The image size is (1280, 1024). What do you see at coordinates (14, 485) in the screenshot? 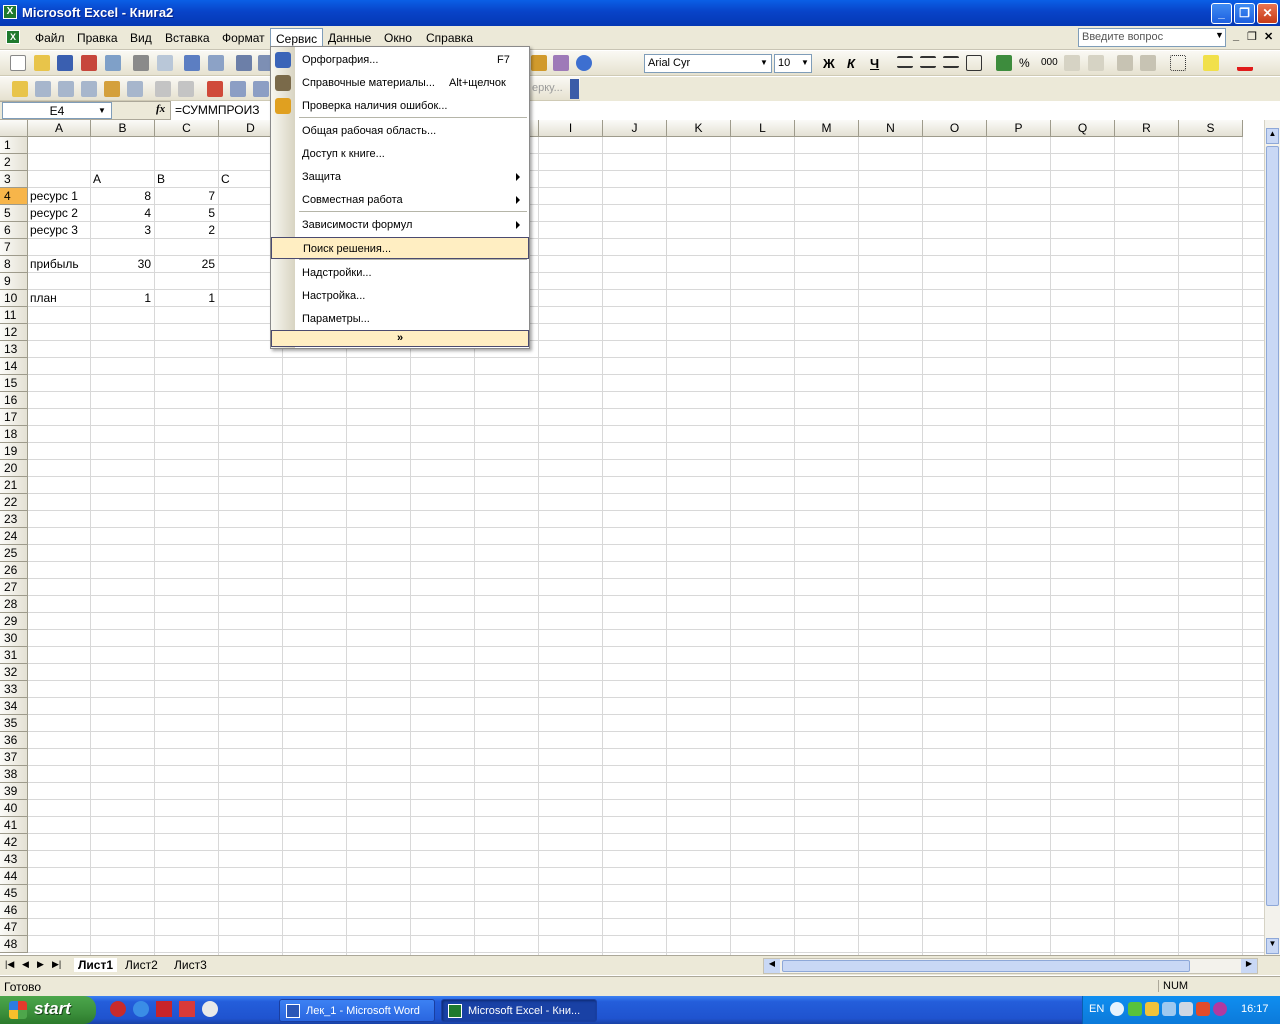
I see `row-header-21: 21` at bounding box center [14, 485].